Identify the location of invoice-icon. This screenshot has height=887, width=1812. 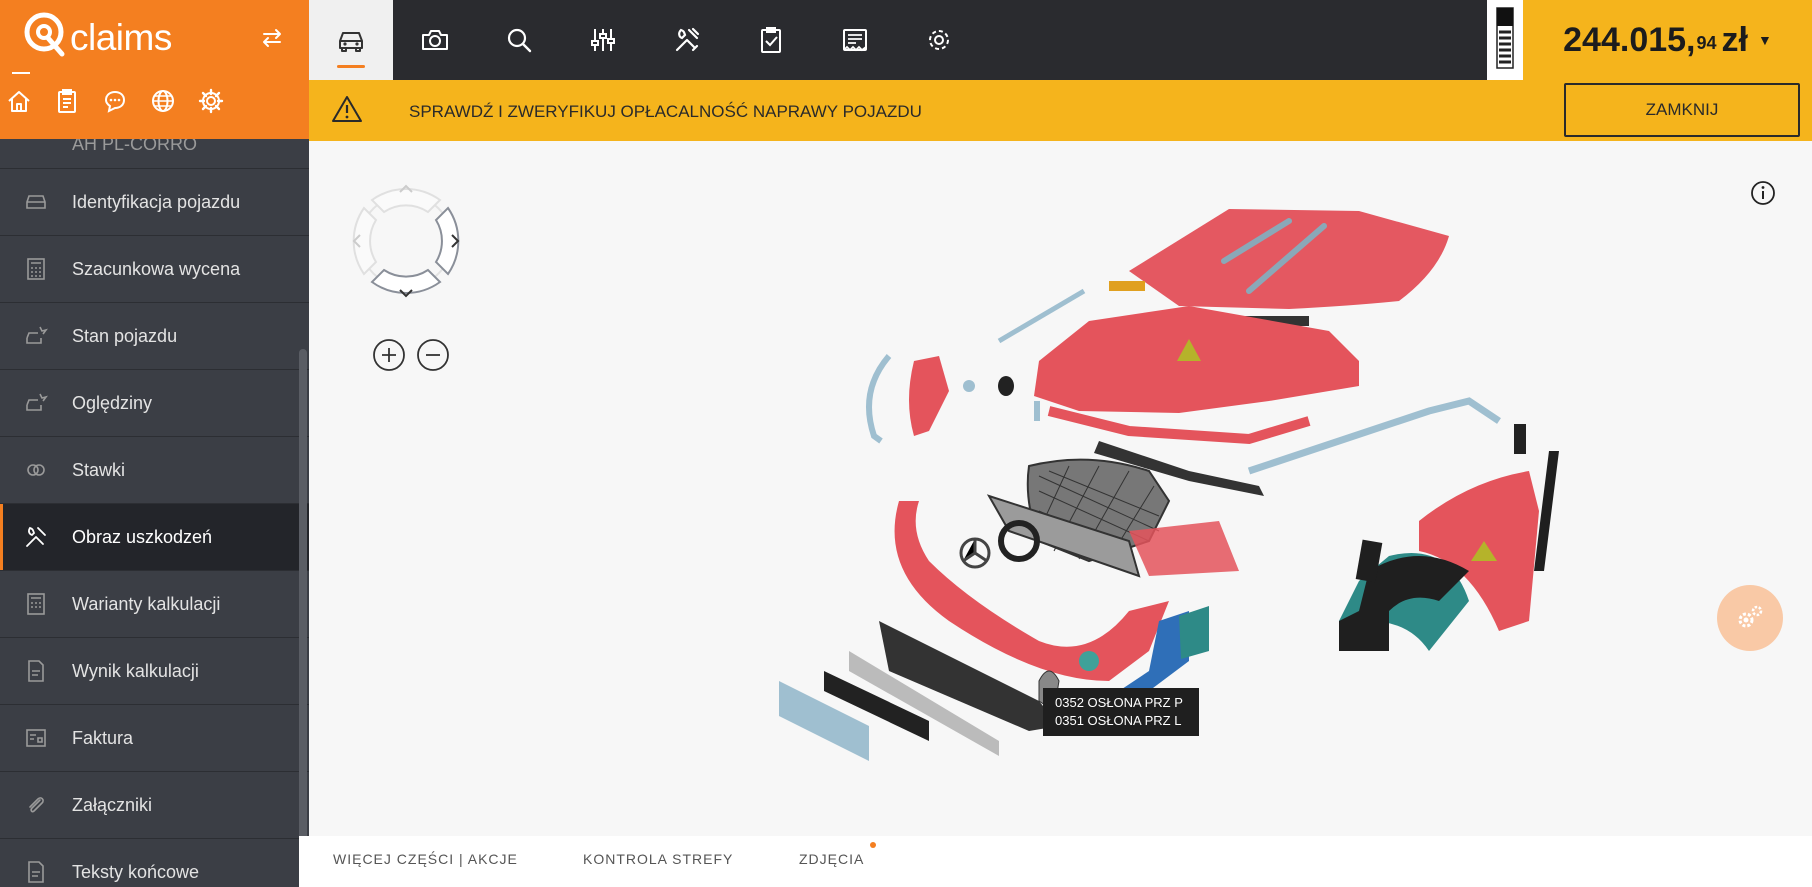
(36, 738).